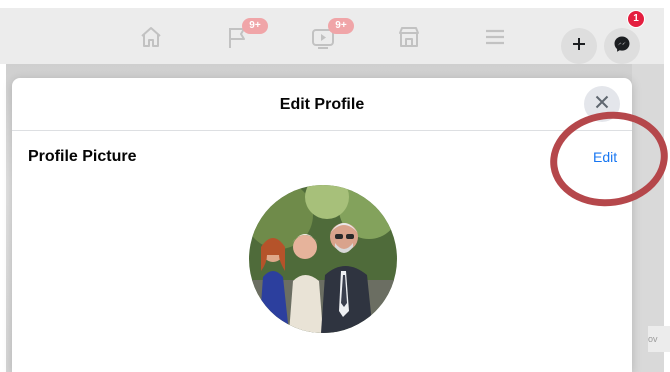 The image size is (670, 372). I want to click on messenger-icon, so click(622, 46).